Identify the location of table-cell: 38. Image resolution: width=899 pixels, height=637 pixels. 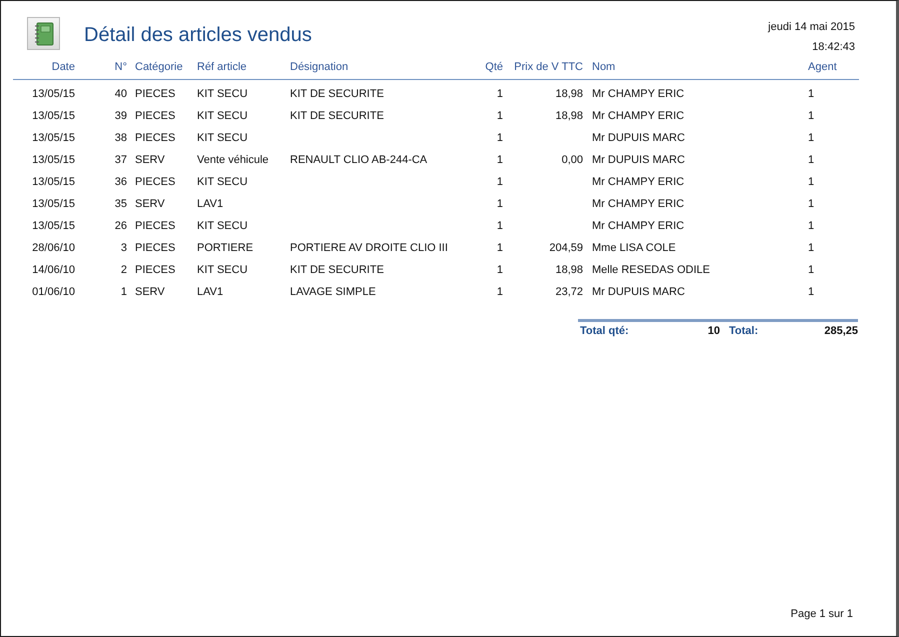
(120, 138).